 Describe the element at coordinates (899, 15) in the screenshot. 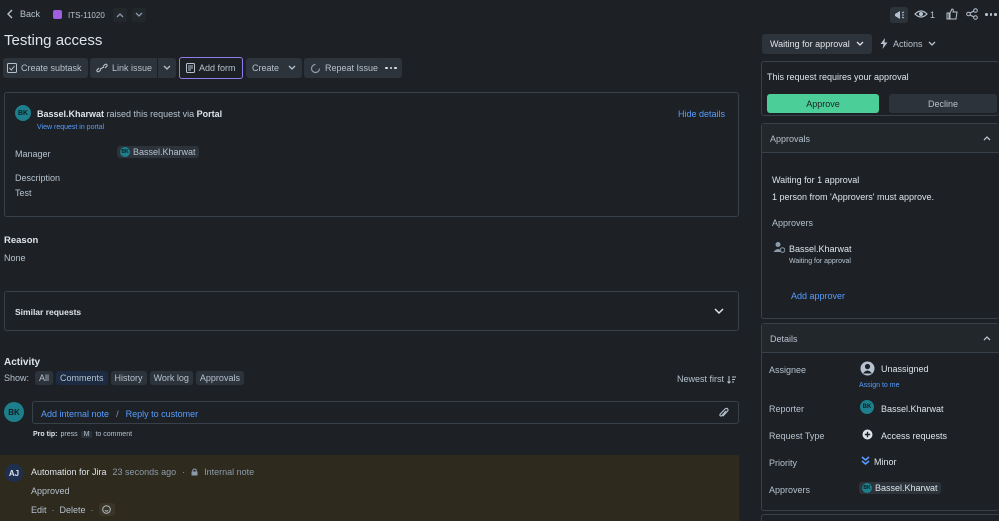

I see `announcement-icon` at that location.